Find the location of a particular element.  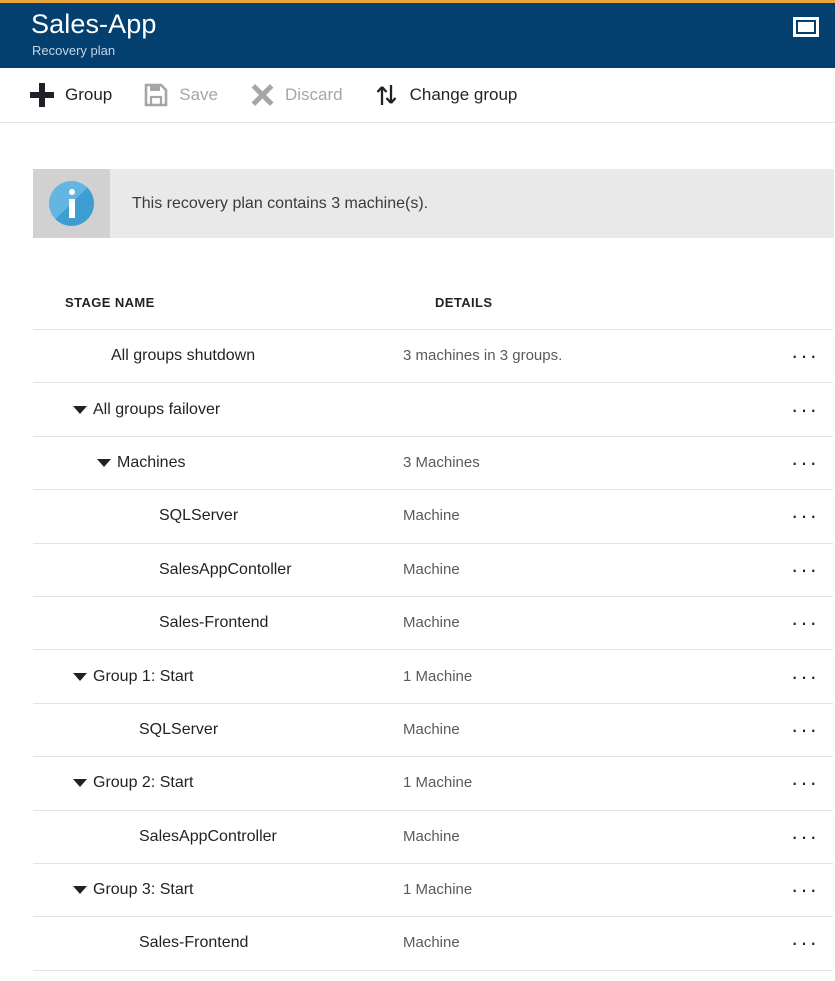

close-x-icon is located at coordinates (262, 95).